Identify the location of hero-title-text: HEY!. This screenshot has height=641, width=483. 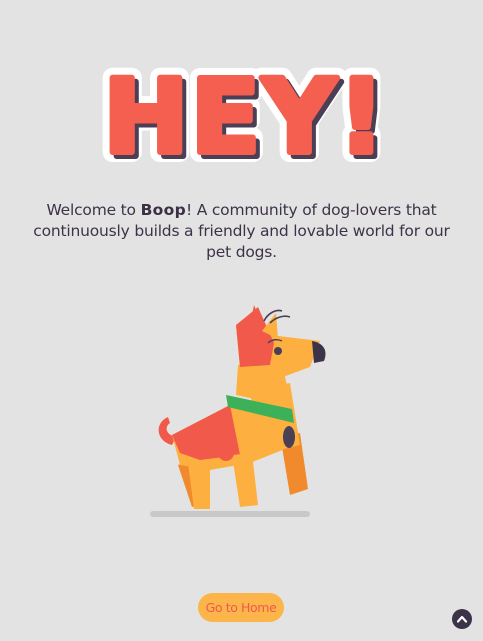
(244, 114).